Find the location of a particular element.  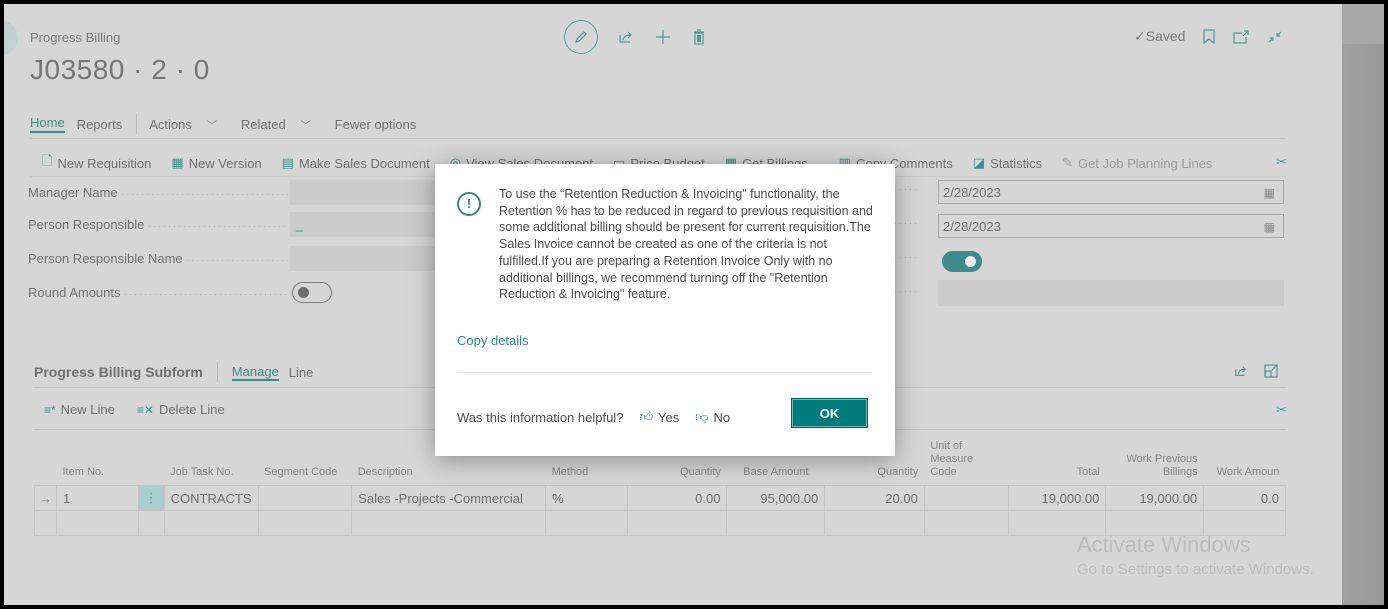

new-line-icon: ≡* is located at coordinates (50, 409).